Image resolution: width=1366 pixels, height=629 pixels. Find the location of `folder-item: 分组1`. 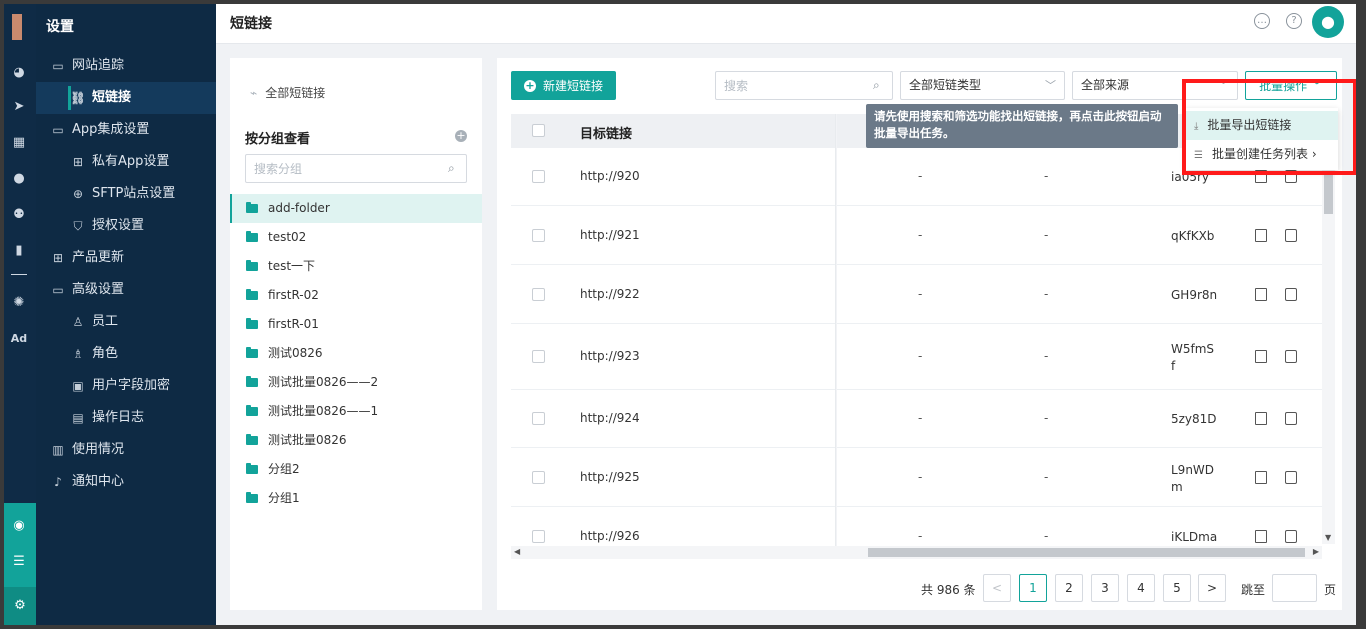

folder-item: 分组1 is located at coordinates (356, 498).